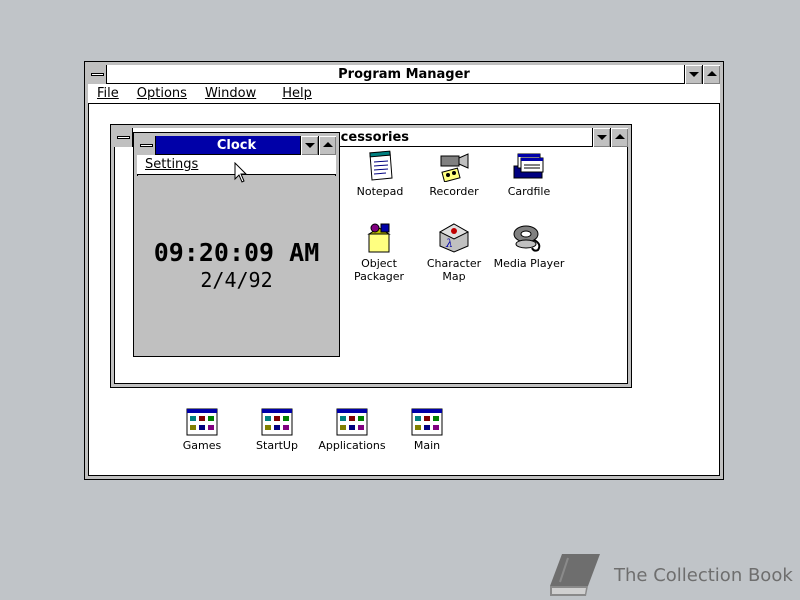 The width and height of the screenshot is (800, 600). I want to click on program-manager-menubar: File Options Window Help, so click(404, 94).